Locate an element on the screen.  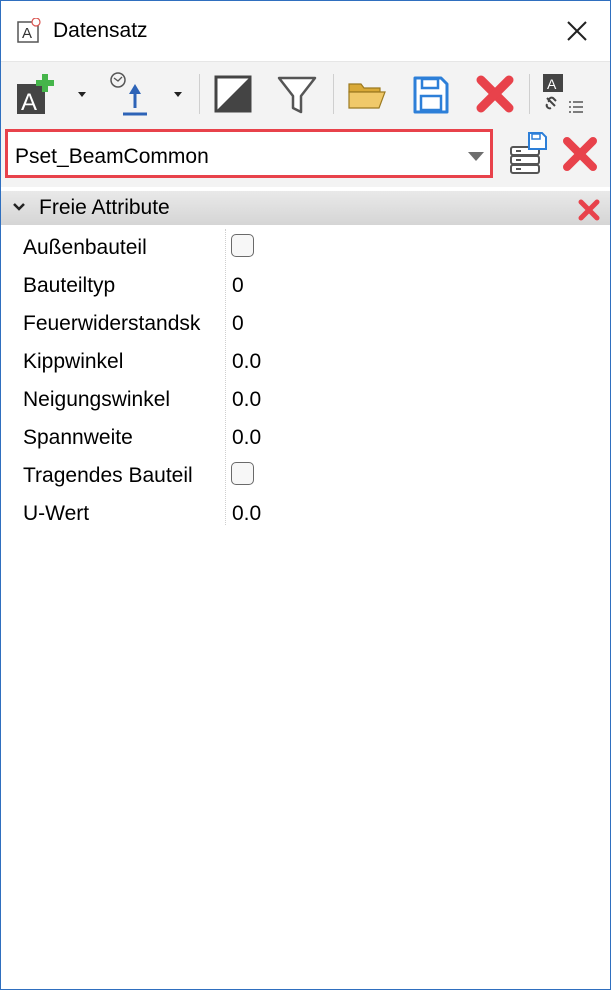
title-bar: A Datensatz is located at coordinates (305, 31).